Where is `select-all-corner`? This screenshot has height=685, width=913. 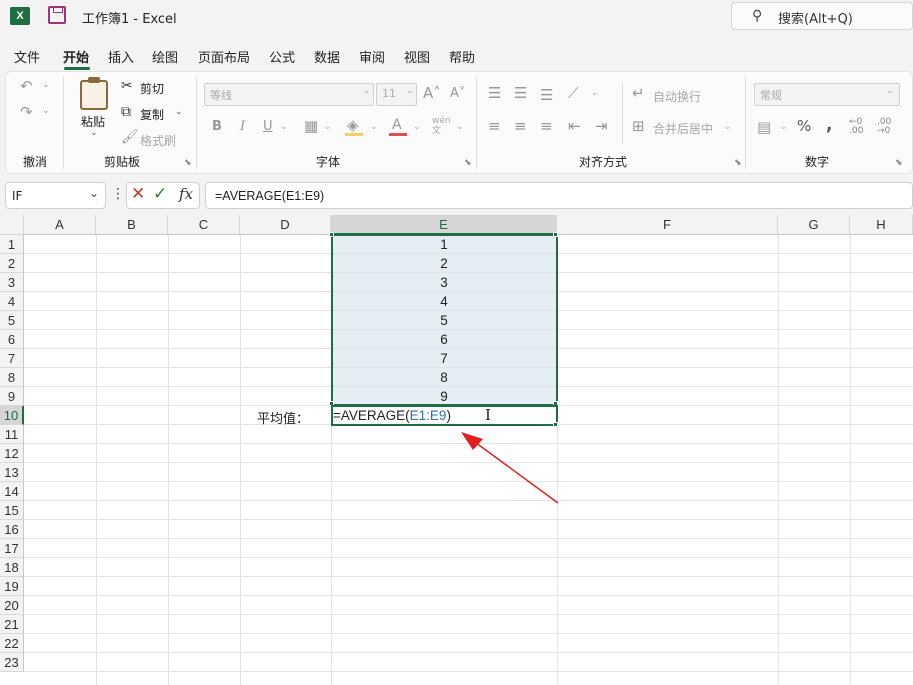 select-all-corner is located at coordinates (12, 225).